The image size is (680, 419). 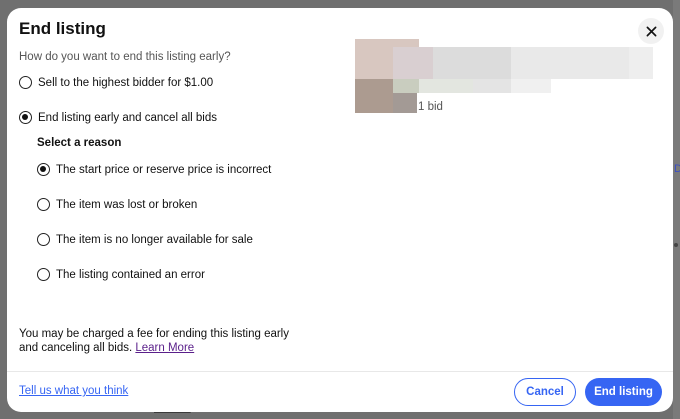 I want to click on option-label: End listing early and cancel all bids, so click(x=127, y=117).